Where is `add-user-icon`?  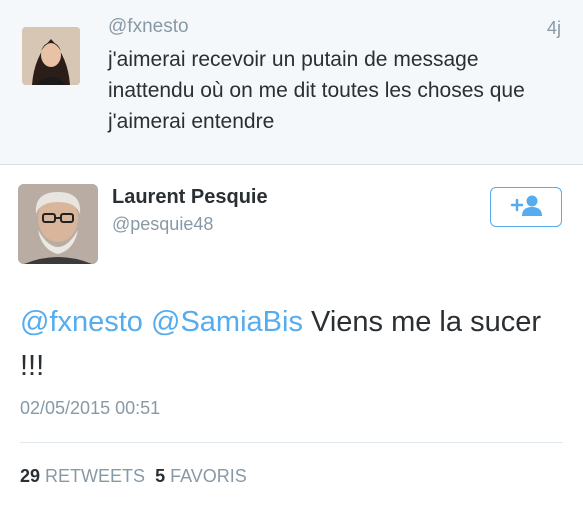
add-user-icon is located at coordinates (526, 207).